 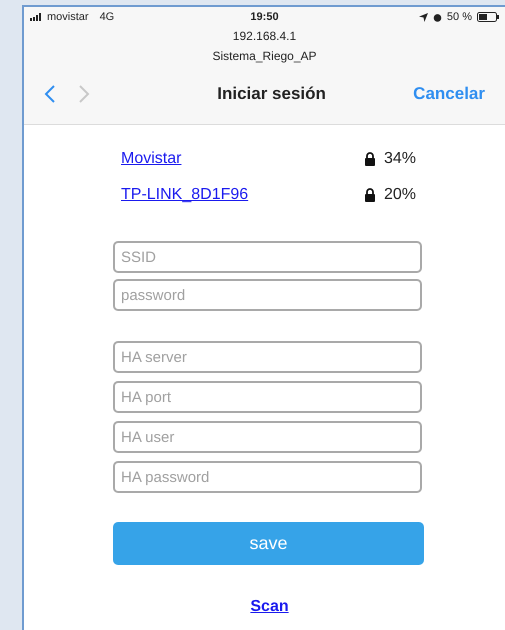 I want to click on input-field: HA password, so click(x=267, y=477).